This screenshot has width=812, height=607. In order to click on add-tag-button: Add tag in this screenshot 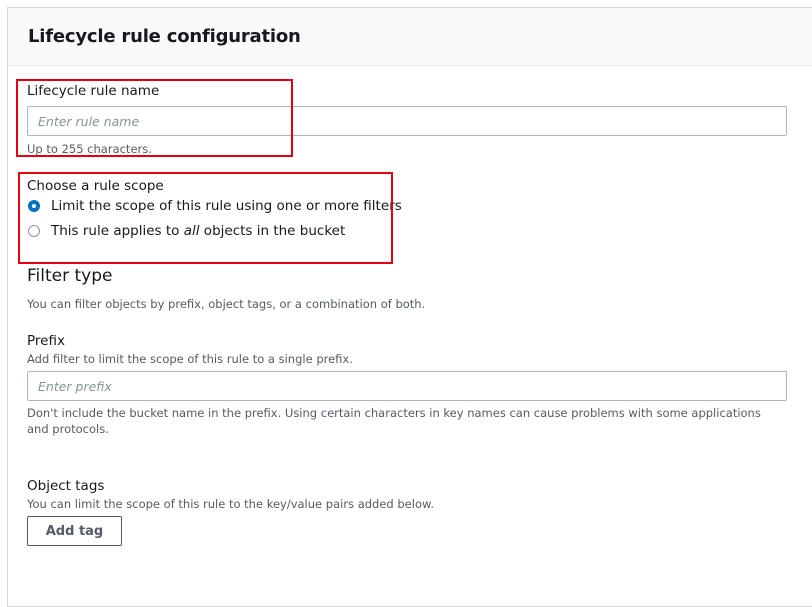, I will do `click(74, 531)`.